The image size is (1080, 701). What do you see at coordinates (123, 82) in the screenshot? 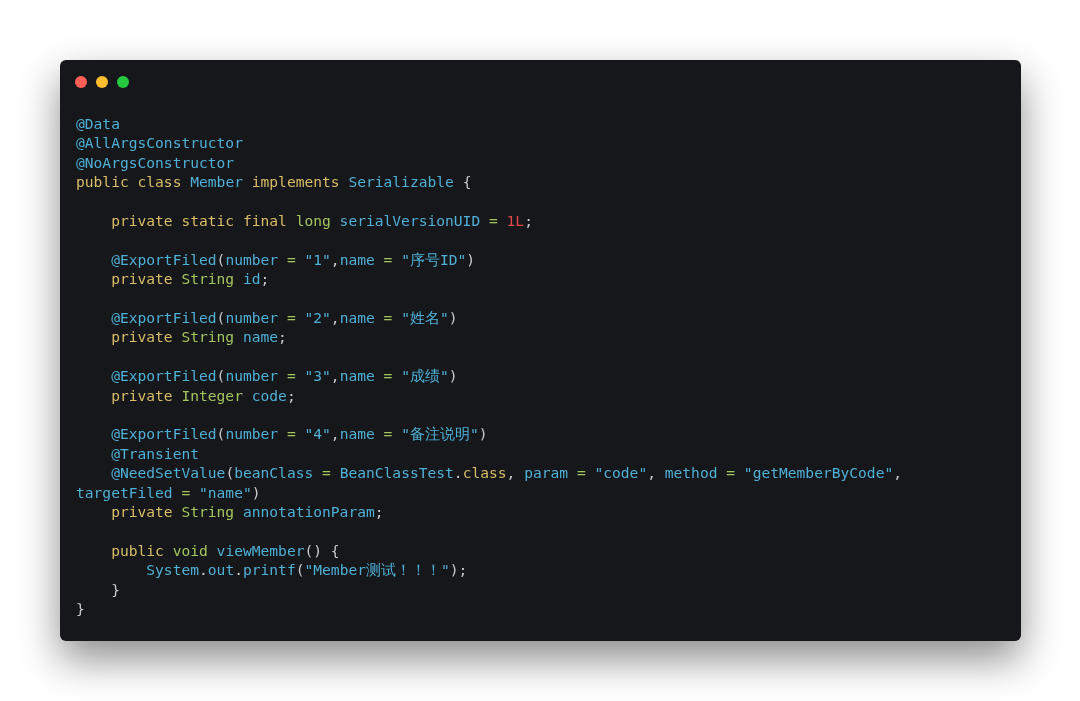
I see `maximize-button` at bounding box center [123, 82].